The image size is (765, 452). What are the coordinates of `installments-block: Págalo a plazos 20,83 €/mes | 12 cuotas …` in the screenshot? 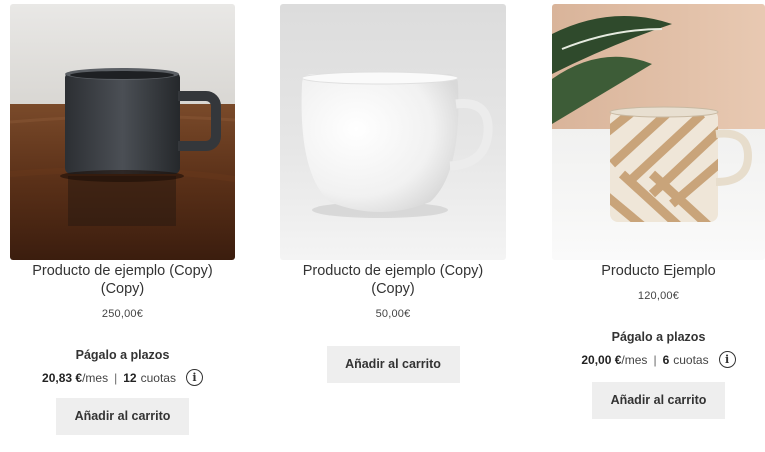 It's located at (122, 367).